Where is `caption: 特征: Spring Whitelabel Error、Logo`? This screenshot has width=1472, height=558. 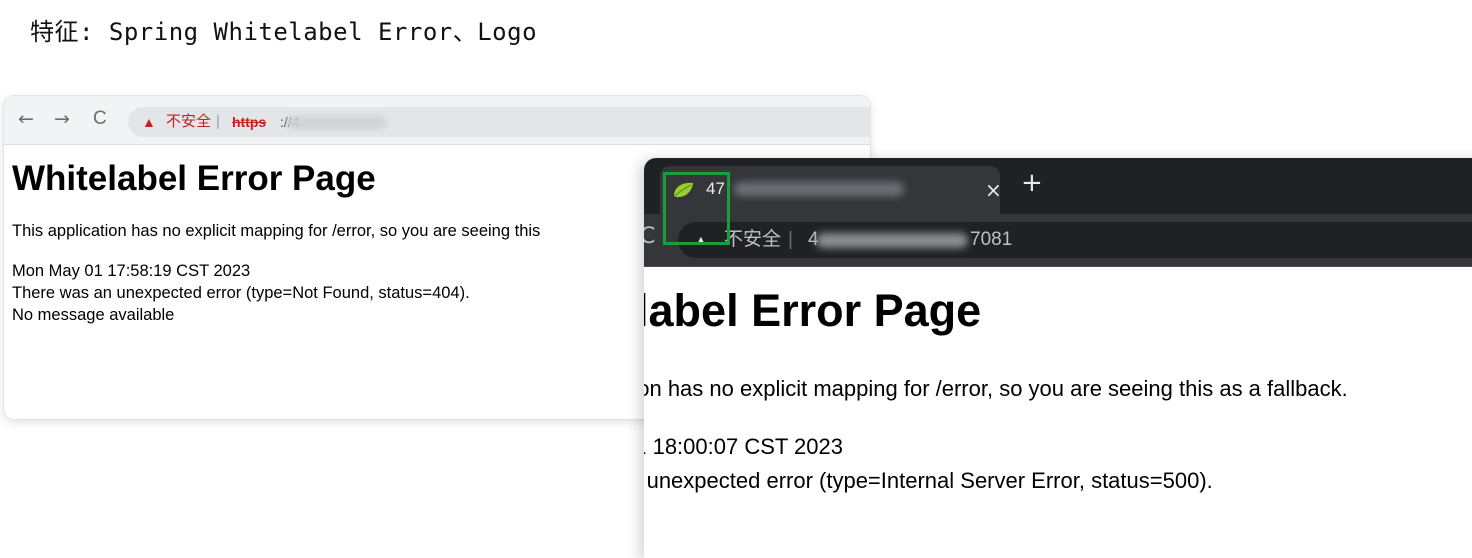
caption: 特征: Spring Whitelabel Error、Logo is located at coordinates (284, 32).